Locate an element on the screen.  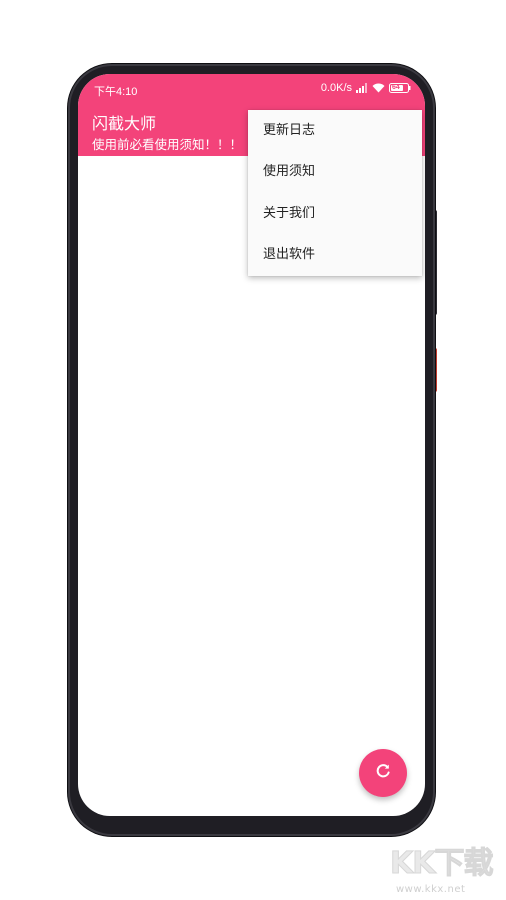
menu-item-about-us: 关于我们 is located at coordinates (335, 213).